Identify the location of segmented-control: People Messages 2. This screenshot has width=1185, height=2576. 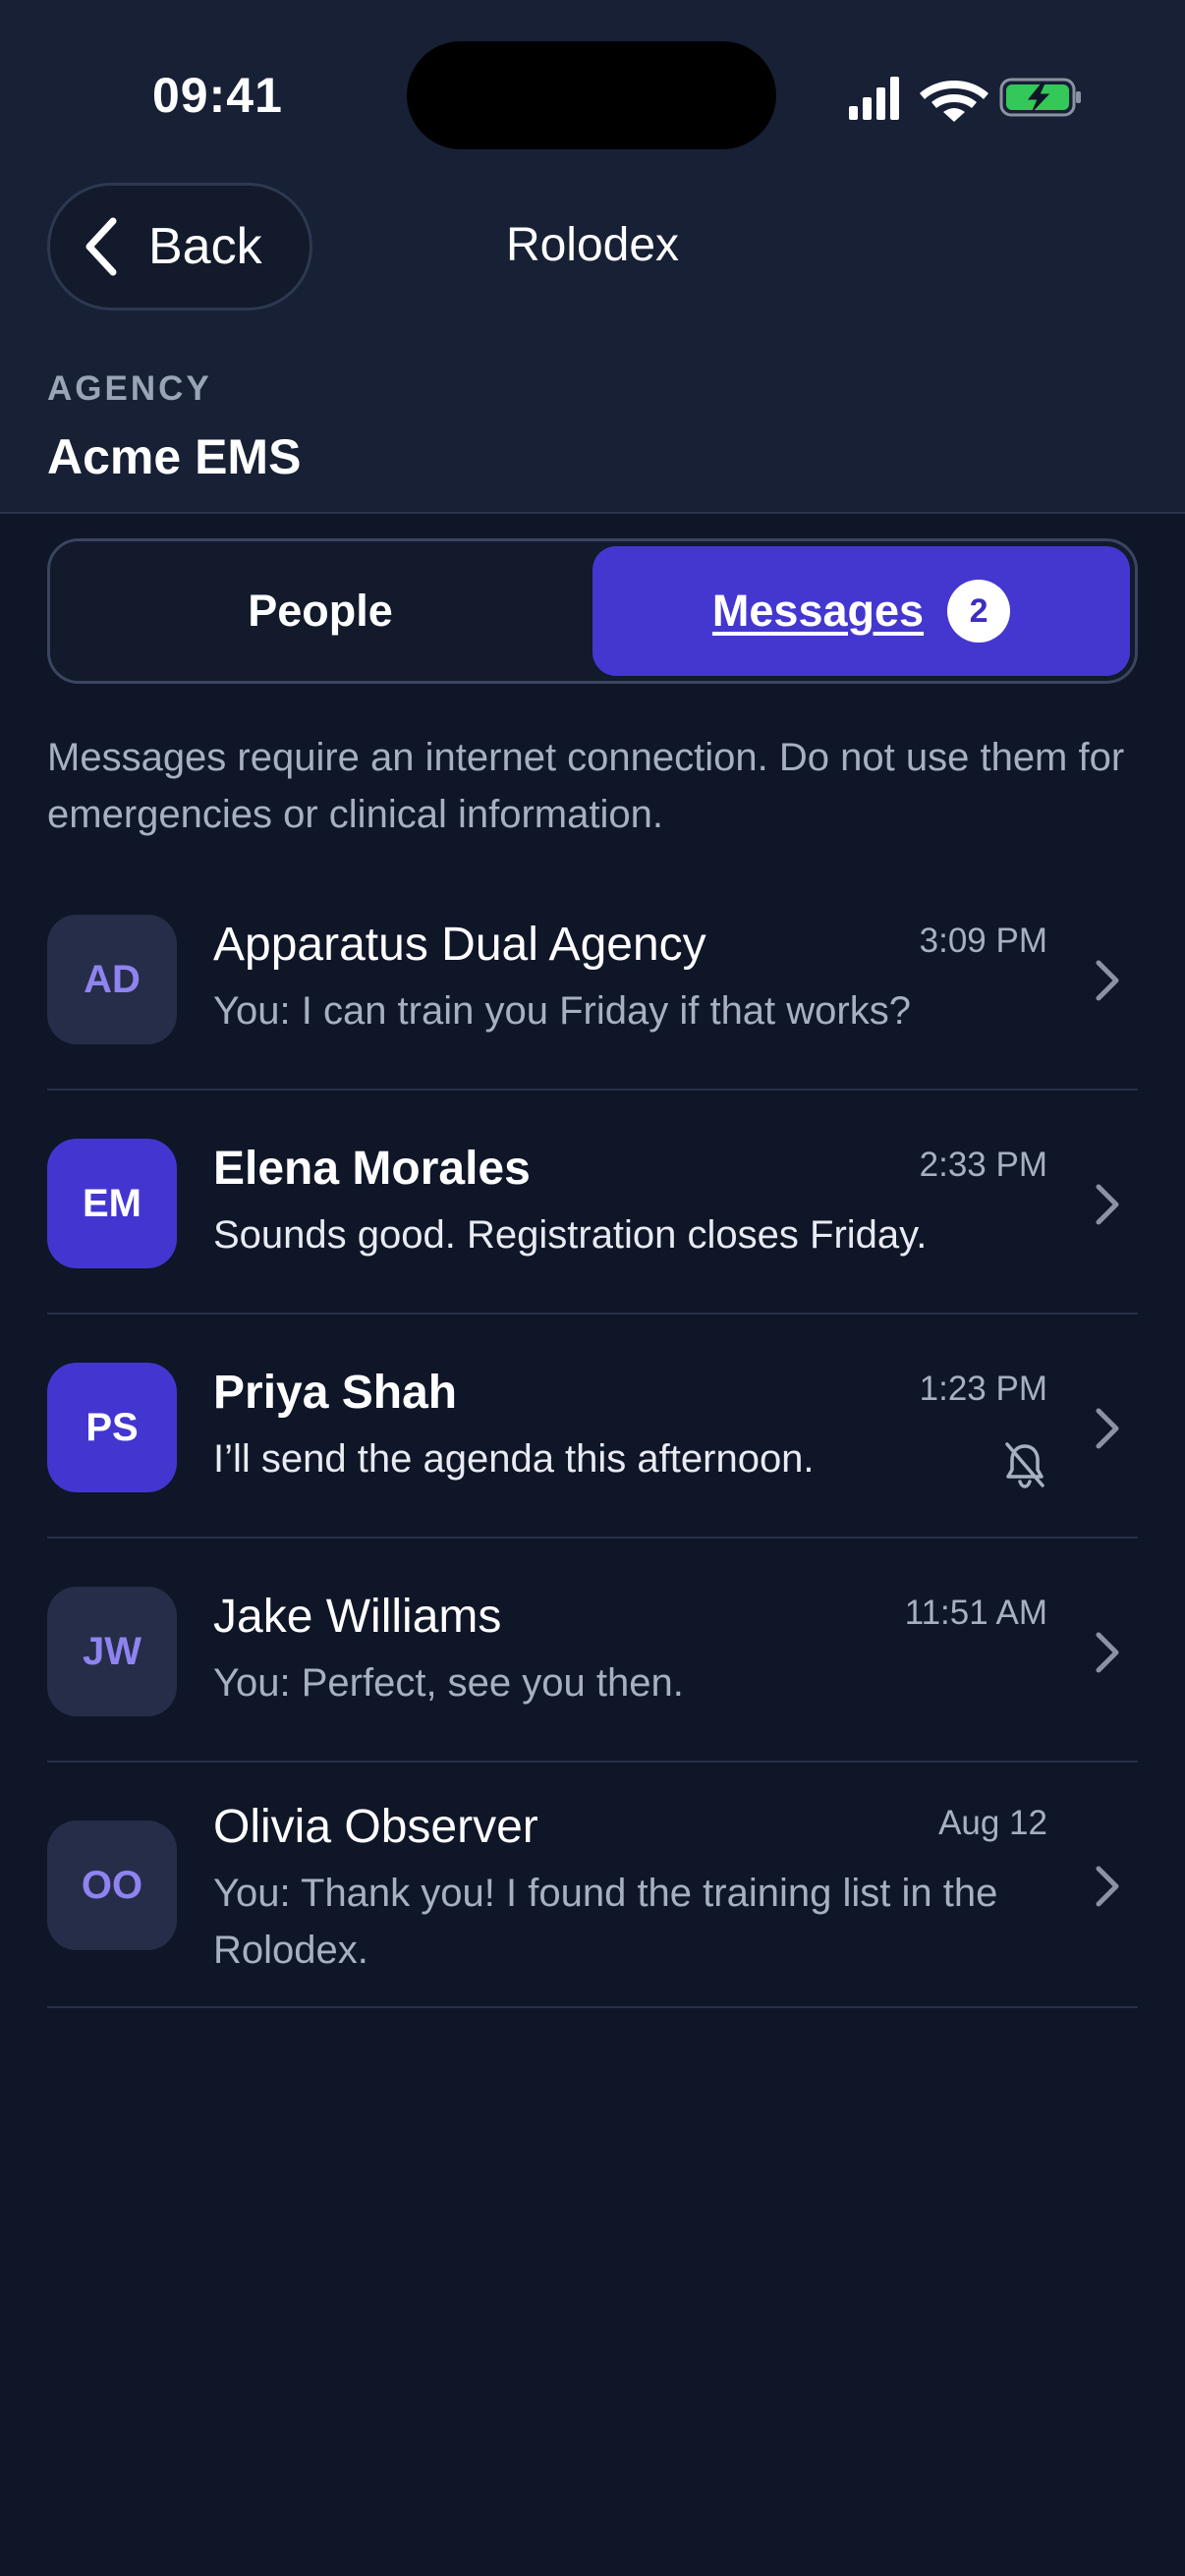
(592, 611).